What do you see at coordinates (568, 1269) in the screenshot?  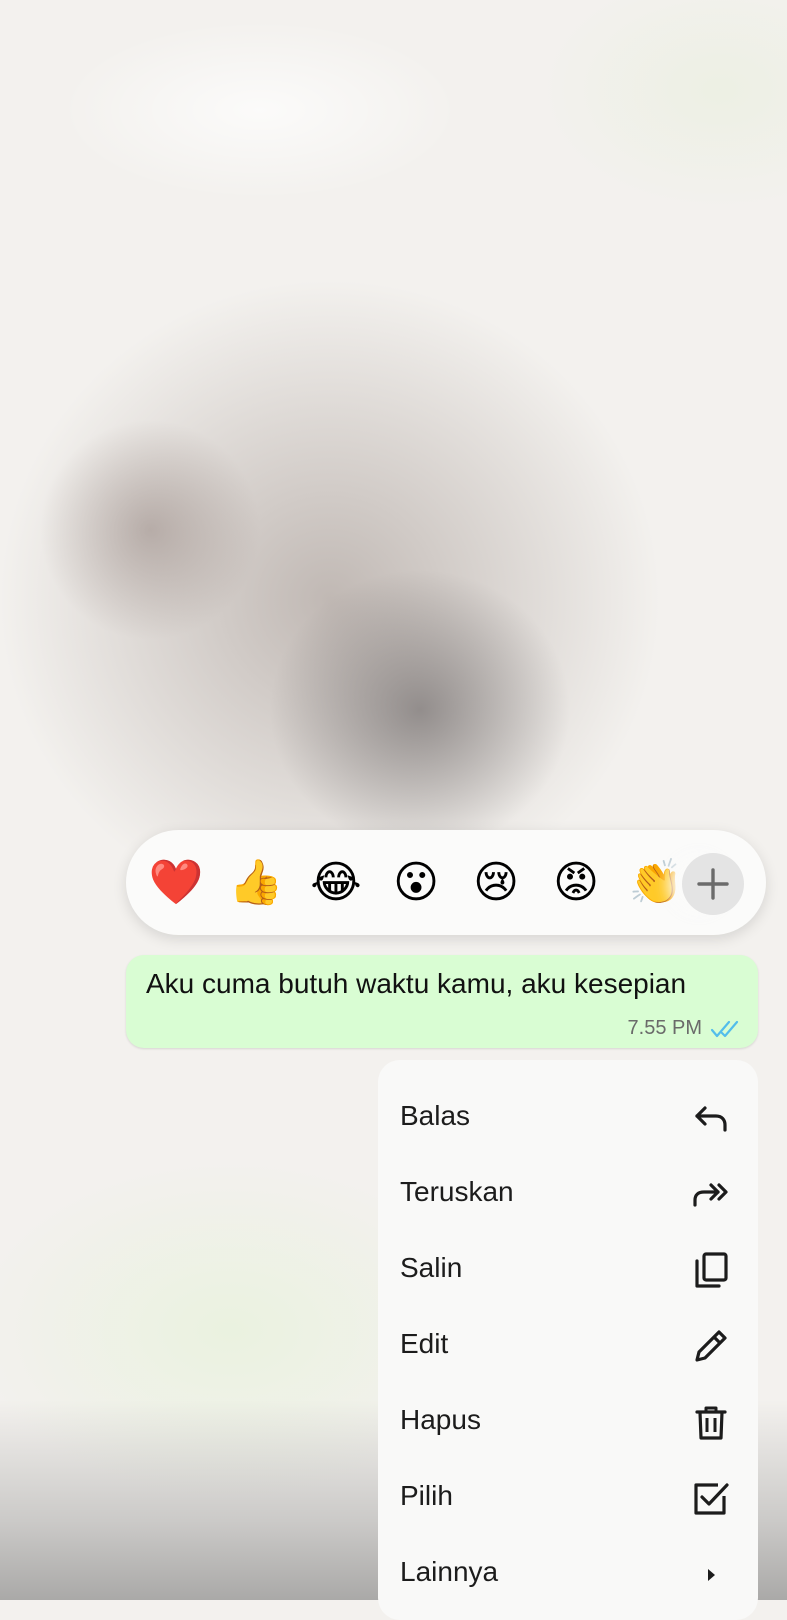 I see `menu-item-salin: Salin` at bounding box center [568, 1269].